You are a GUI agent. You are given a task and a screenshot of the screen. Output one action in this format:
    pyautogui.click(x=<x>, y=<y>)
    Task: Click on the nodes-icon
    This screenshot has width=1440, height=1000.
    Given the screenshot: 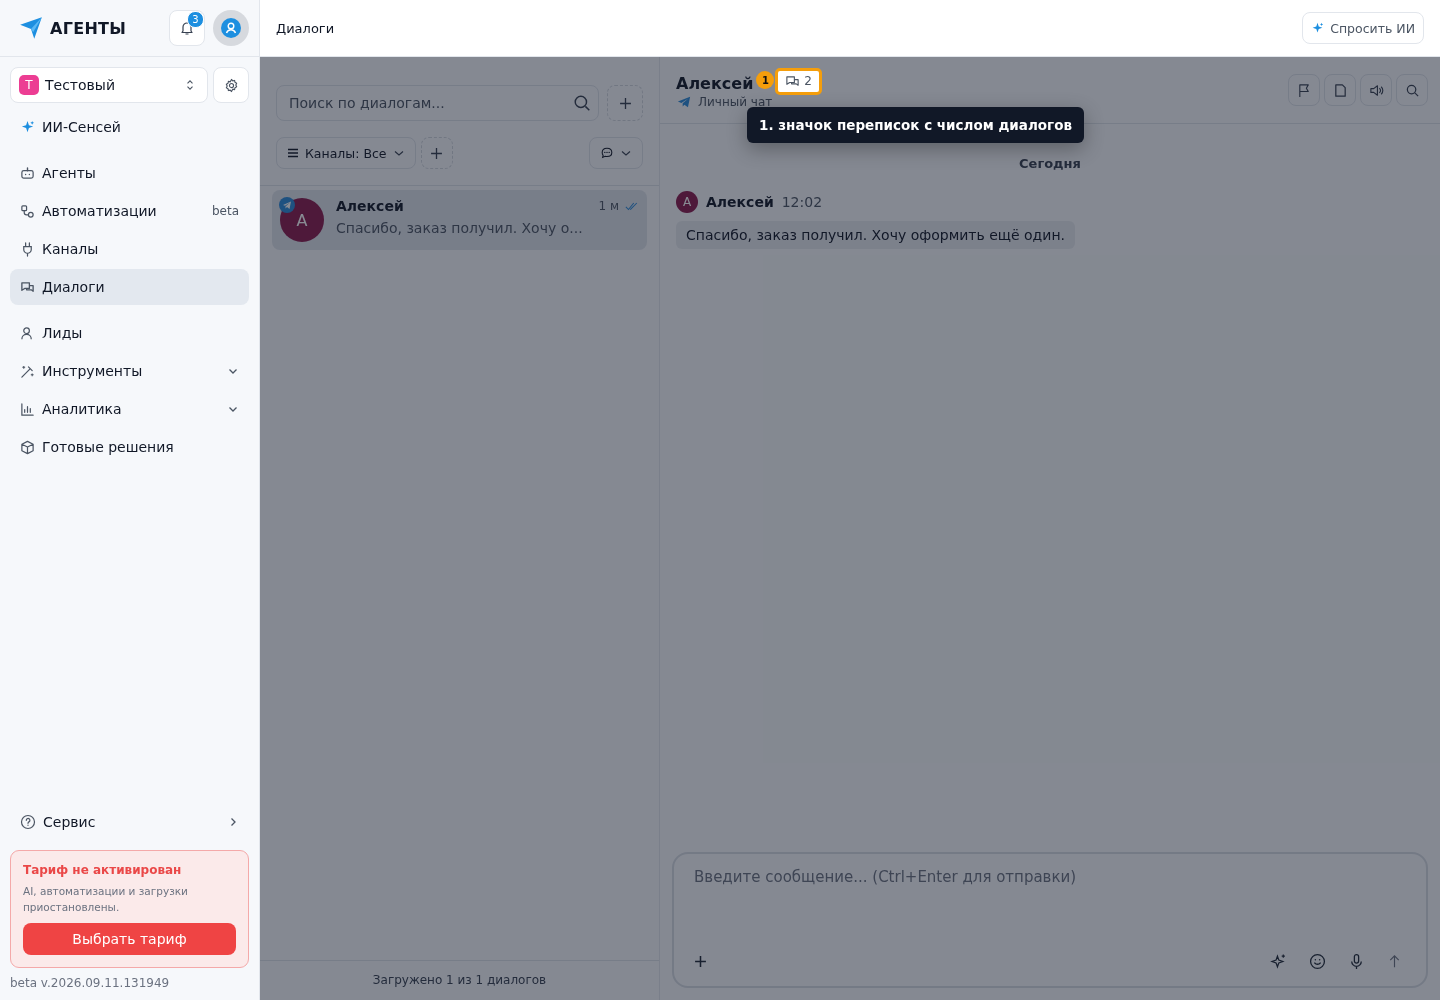 What is the action you would take?
    pyautogui.click(x=27, y=211)
    